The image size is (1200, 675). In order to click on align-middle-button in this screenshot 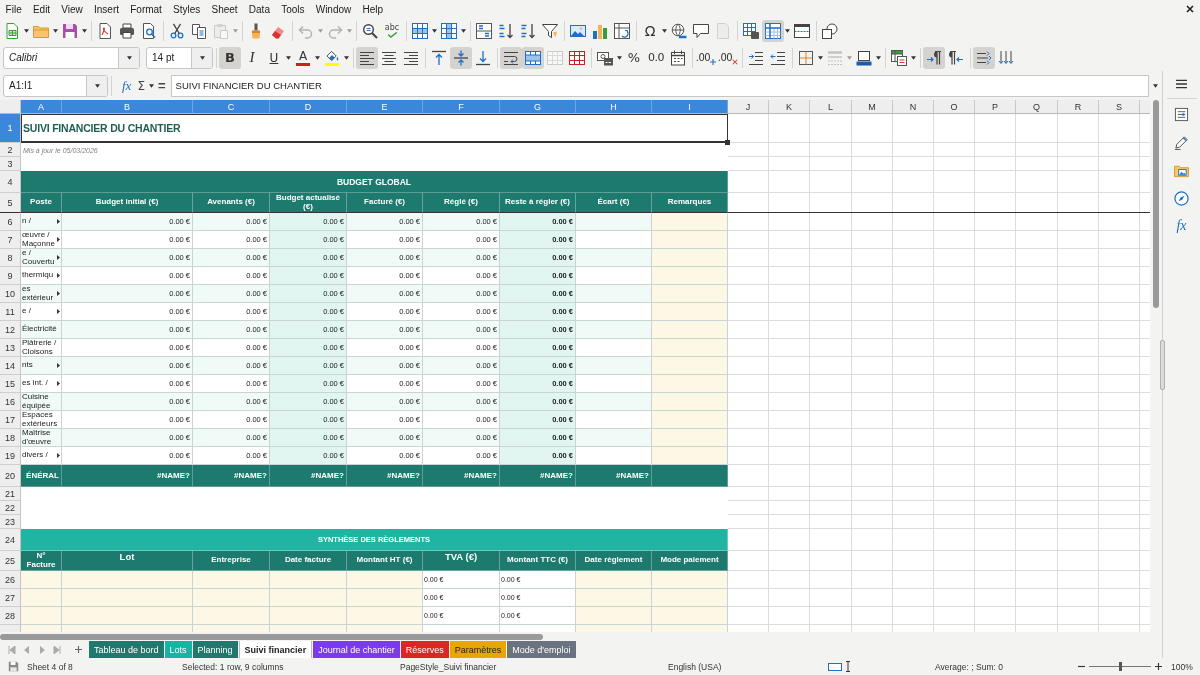, I will do `click(461, 57)`.